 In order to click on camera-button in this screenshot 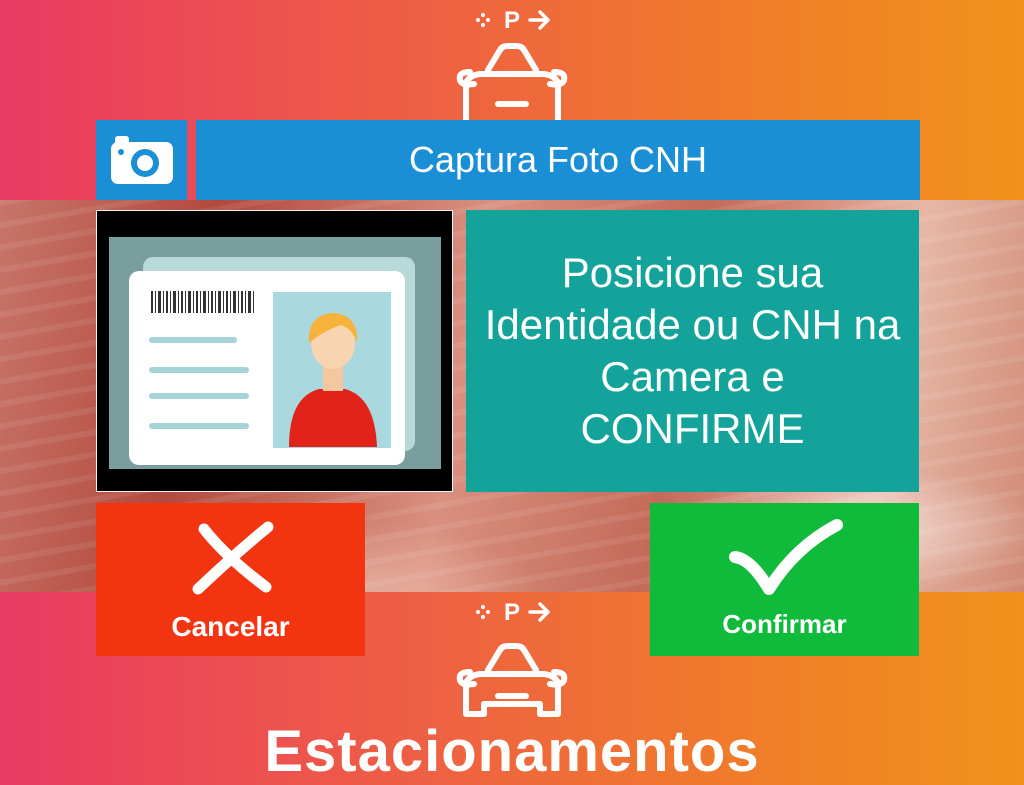, I will do `click(141, 160)`.